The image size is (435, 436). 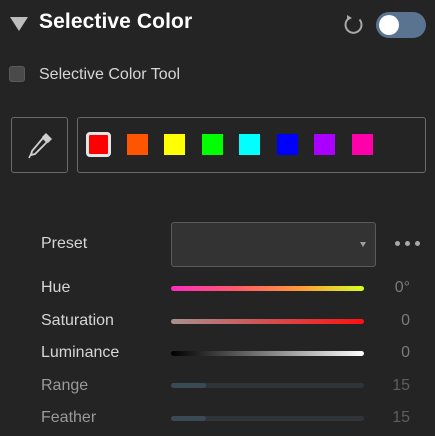 What do you see at coordinates (137, 144) in the screenshot?
I see `swatch-orange` at bounding box center [137, 144].